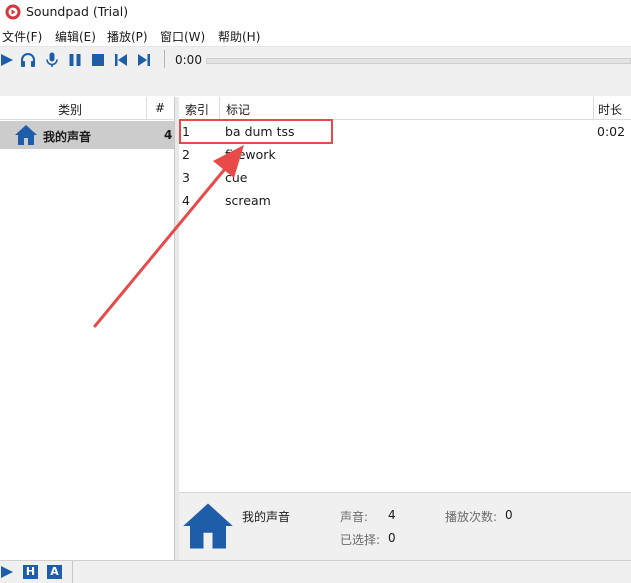 Image resolution: width=631 pixels, height=583 pixels. I want to click on headphones-icon, so click(28, 60).